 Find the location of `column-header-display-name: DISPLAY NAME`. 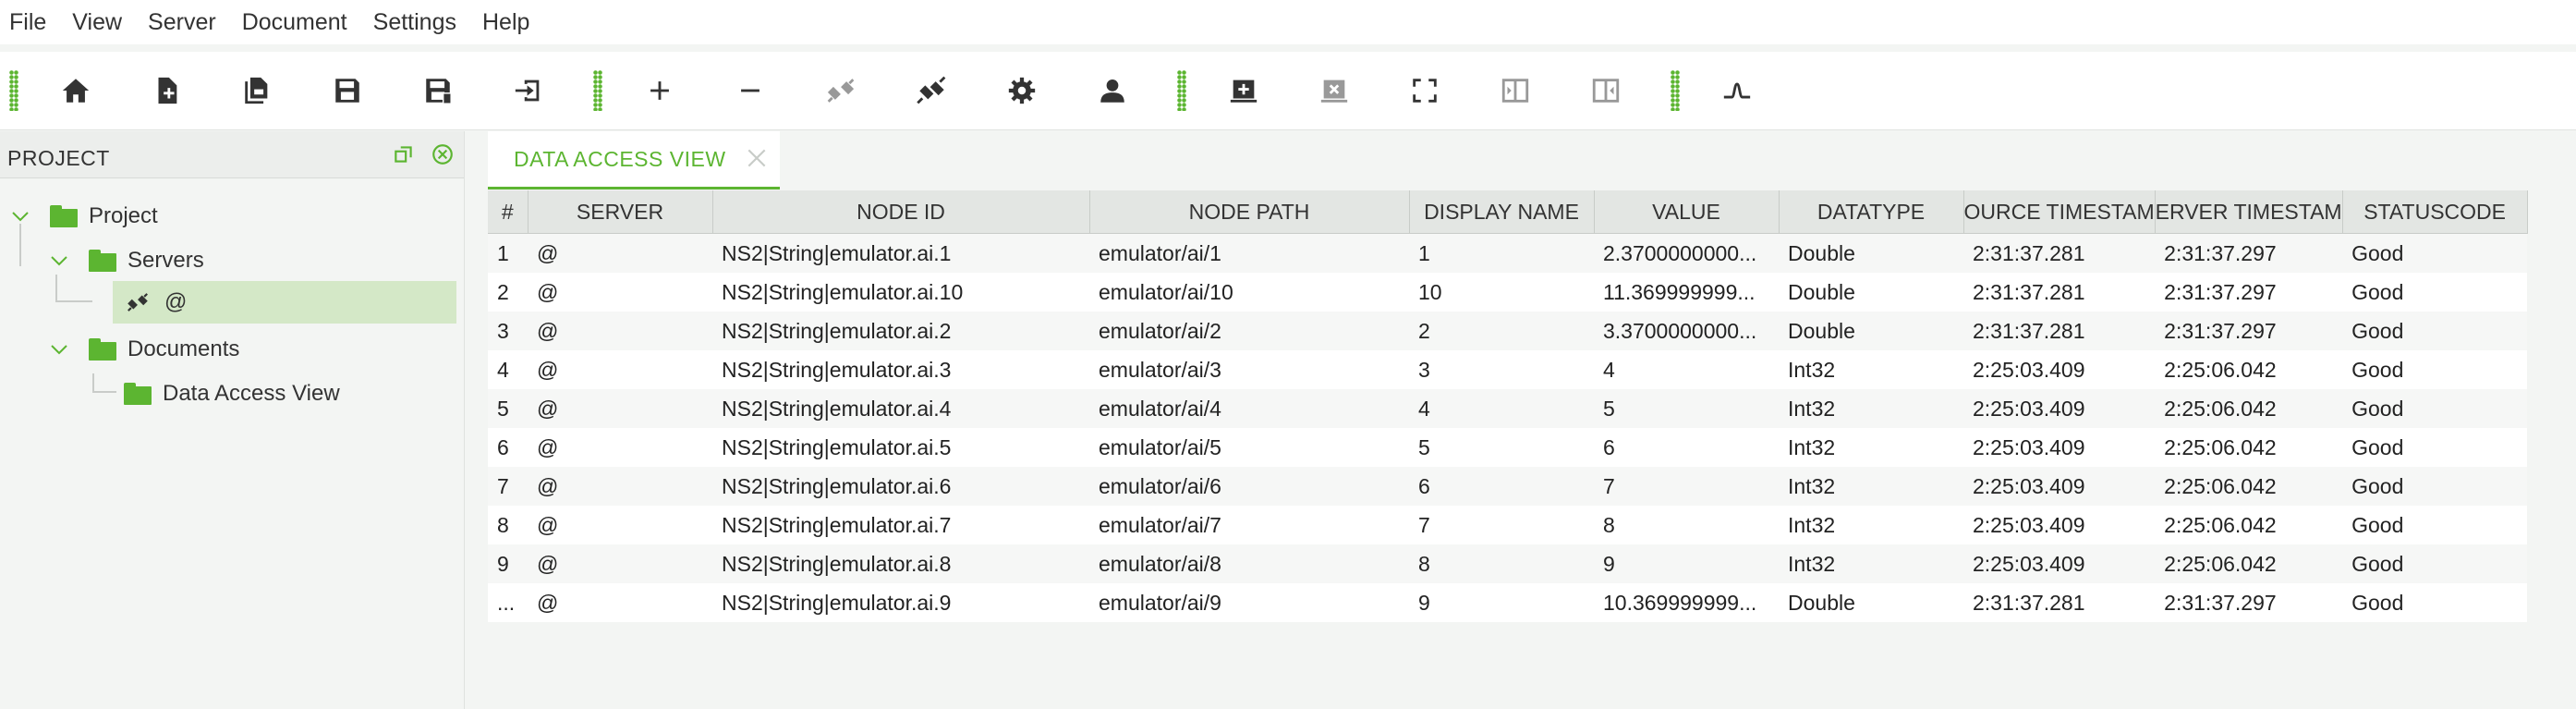

column-header-display-name: DISPLAY NAME is located at coordinates (1502, 212).